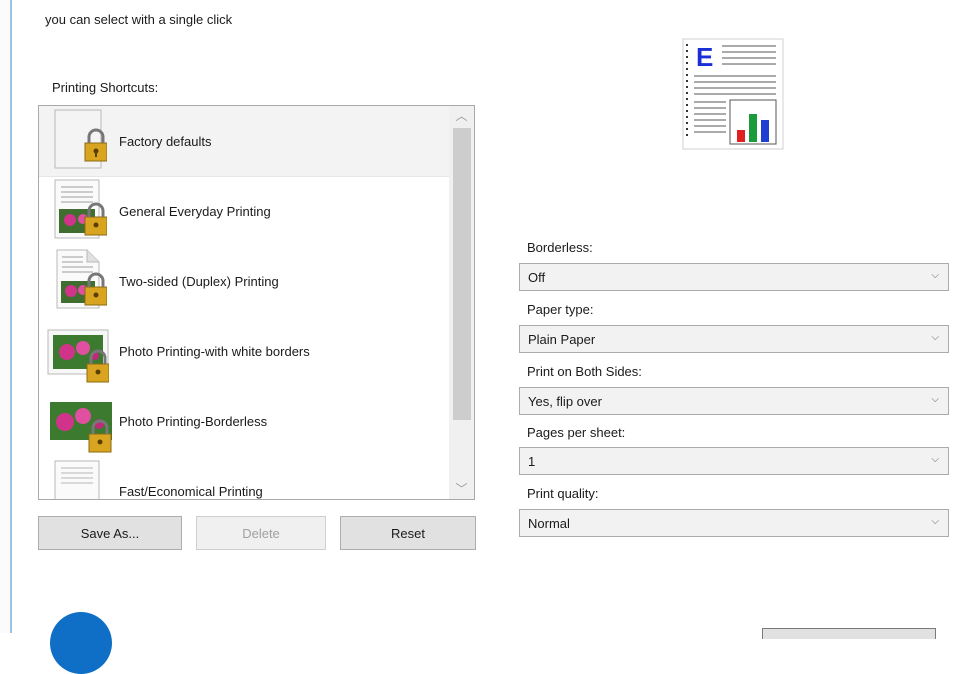 The width and height of the screenshot is (970, 674). I want to click on pages-per-sheet-label: Pages per sheet:, so click(576, 432).